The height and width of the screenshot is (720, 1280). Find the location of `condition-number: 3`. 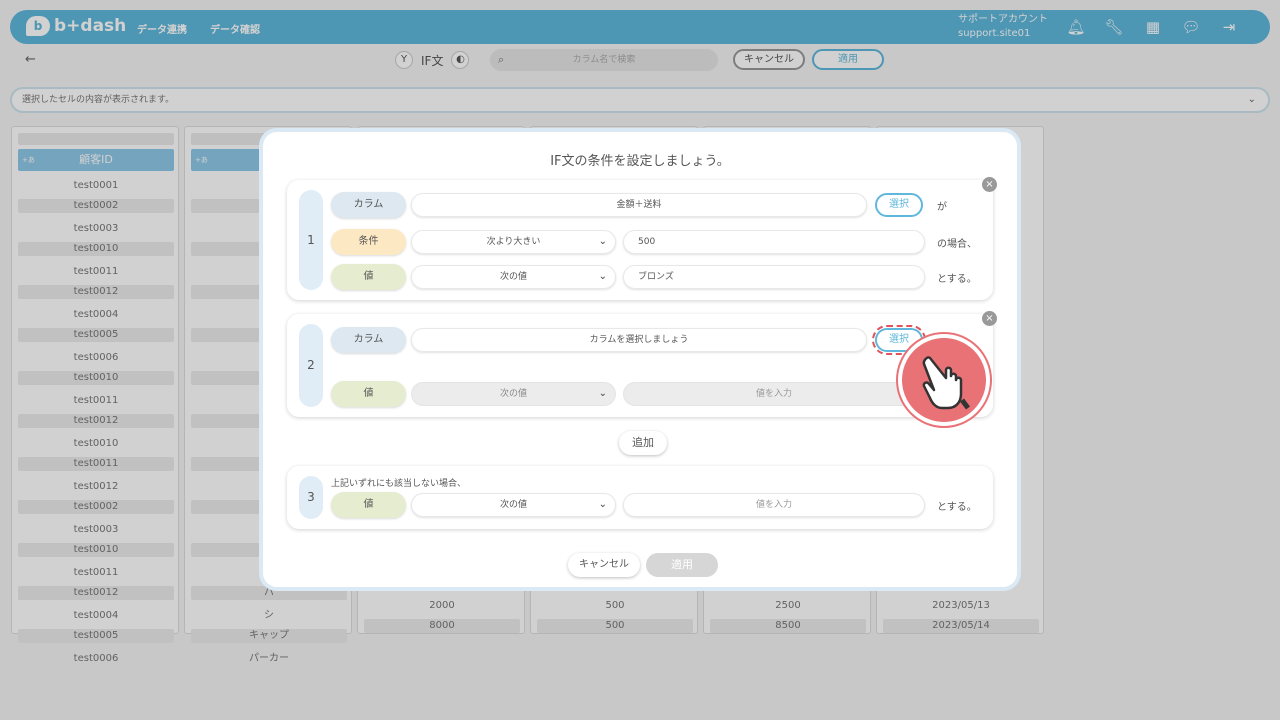

condition-number: 3 is located at coordinates (311, 497).